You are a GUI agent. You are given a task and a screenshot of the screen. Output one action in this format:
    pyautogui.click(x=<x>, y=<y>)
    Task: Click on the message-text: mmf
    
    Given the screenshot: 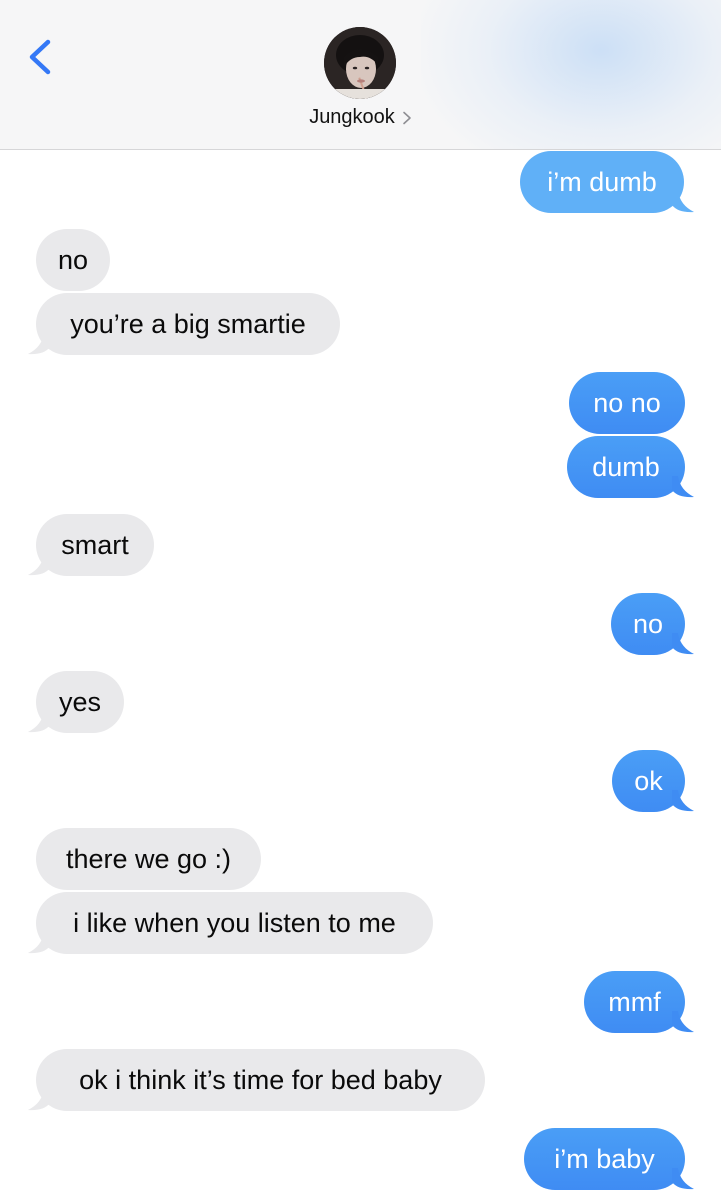 What is the action you would take?
    pyautogui.click(x=634, y=1001)
    